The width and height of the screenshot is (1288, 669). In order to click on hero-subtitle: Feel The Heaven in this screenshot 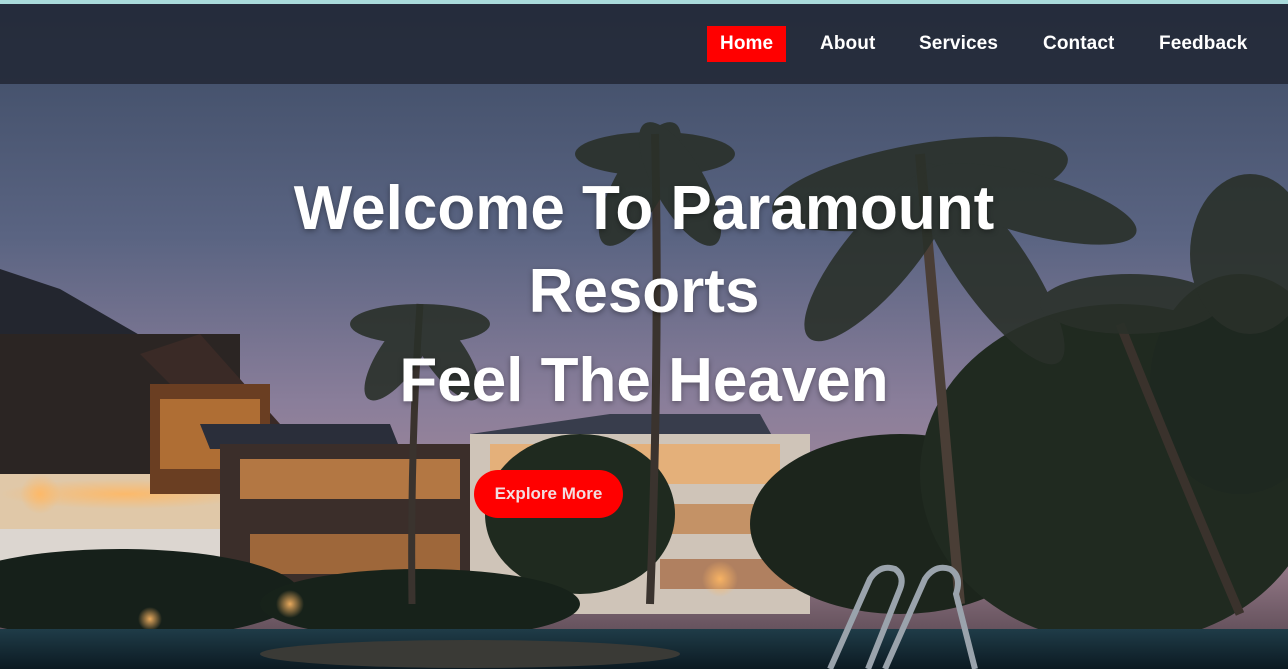, I will do `click(644, 380)`.